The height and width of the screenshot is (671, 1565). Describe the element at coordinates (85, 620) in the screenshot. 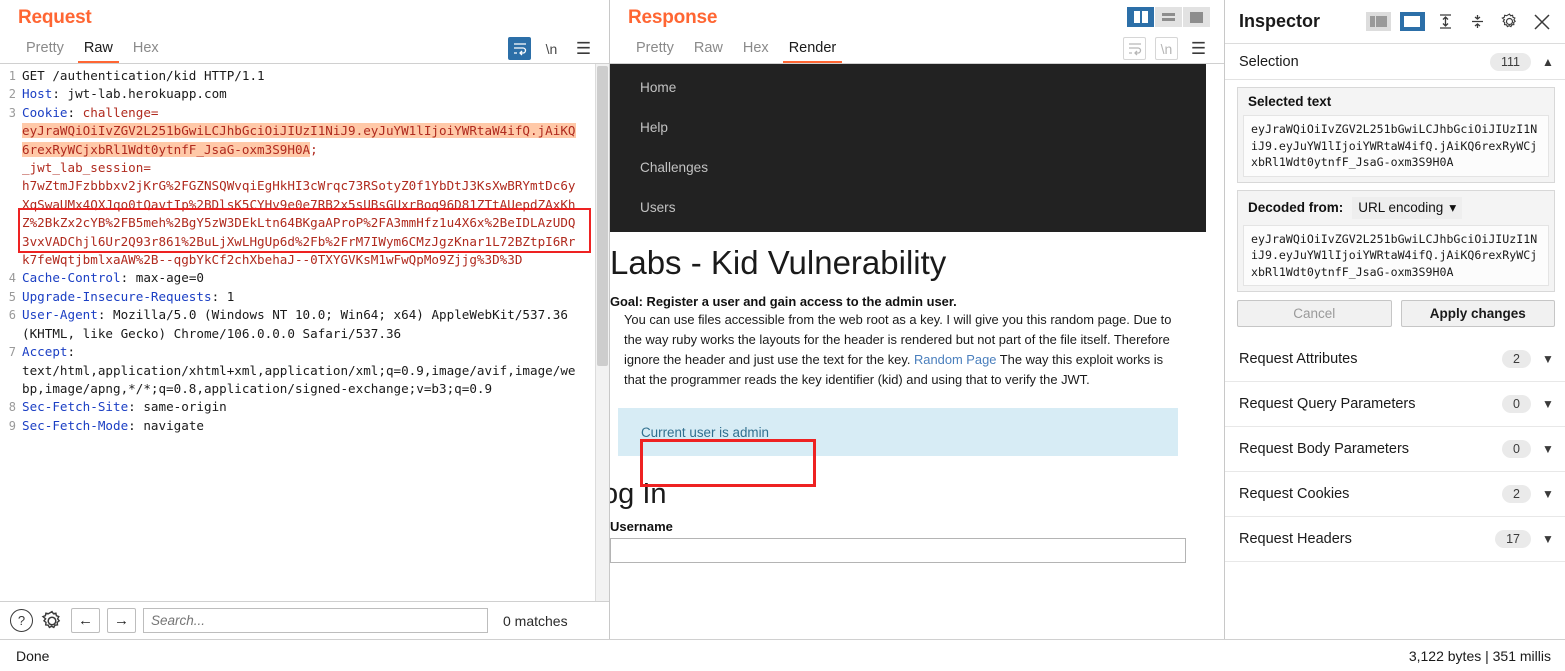

I see `find-previous-button: ←` at that location.